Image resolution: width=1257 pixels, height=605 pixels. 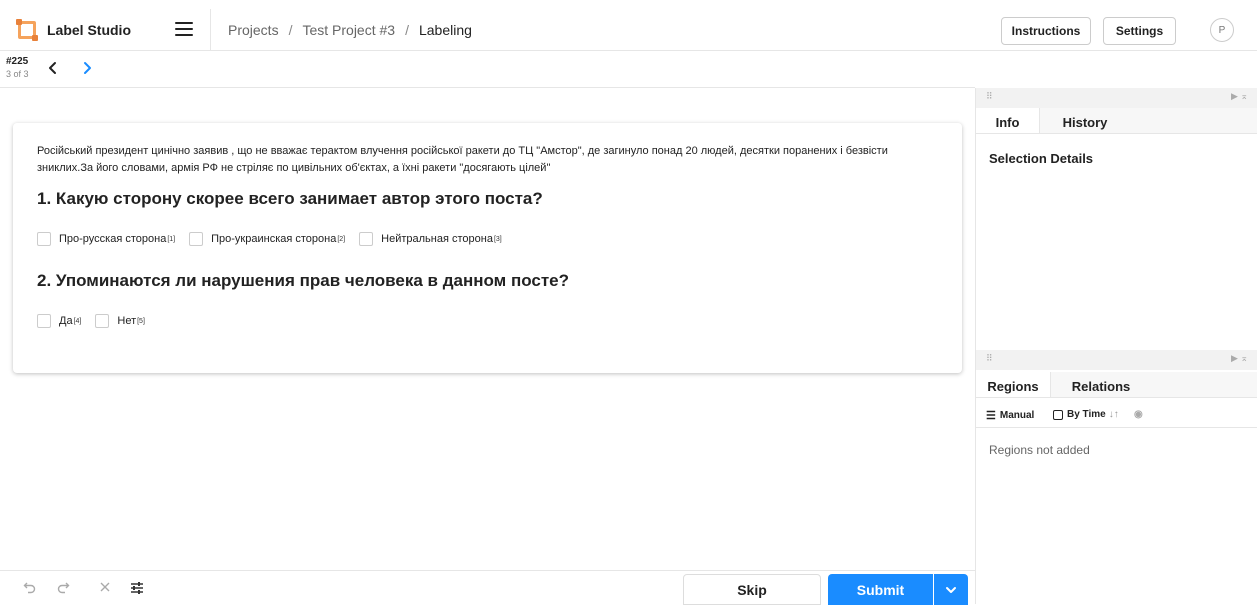 What do you see at coordinates (1017, 415) in the screenshot?
I see `sort-manual-label: Manual` at bounding box center [1017, 415].